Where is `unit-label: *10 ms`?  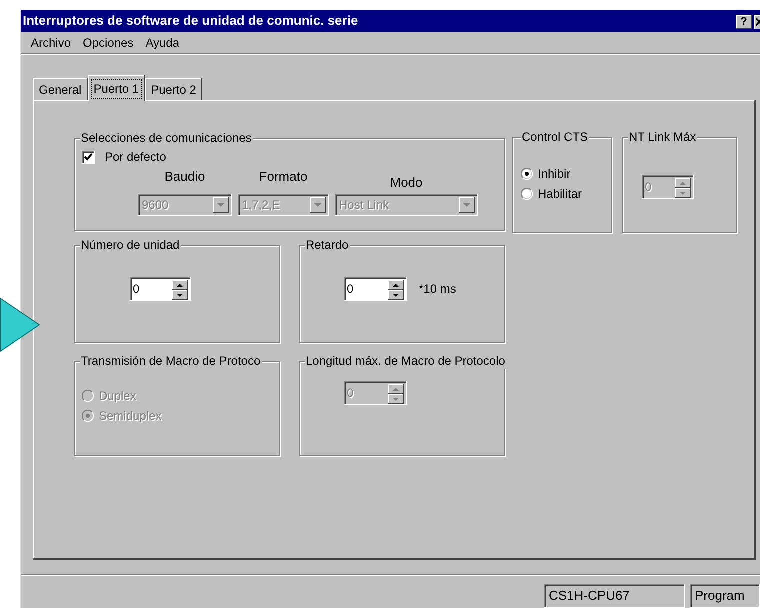
unit-label: *10 ms is located at coordinates (437, 289).